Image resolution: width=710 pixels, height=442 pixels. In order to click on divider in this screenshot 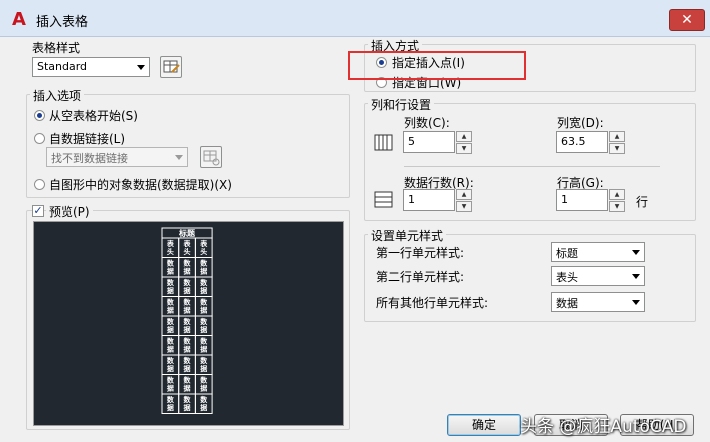, I will do `click(532, 166)`.